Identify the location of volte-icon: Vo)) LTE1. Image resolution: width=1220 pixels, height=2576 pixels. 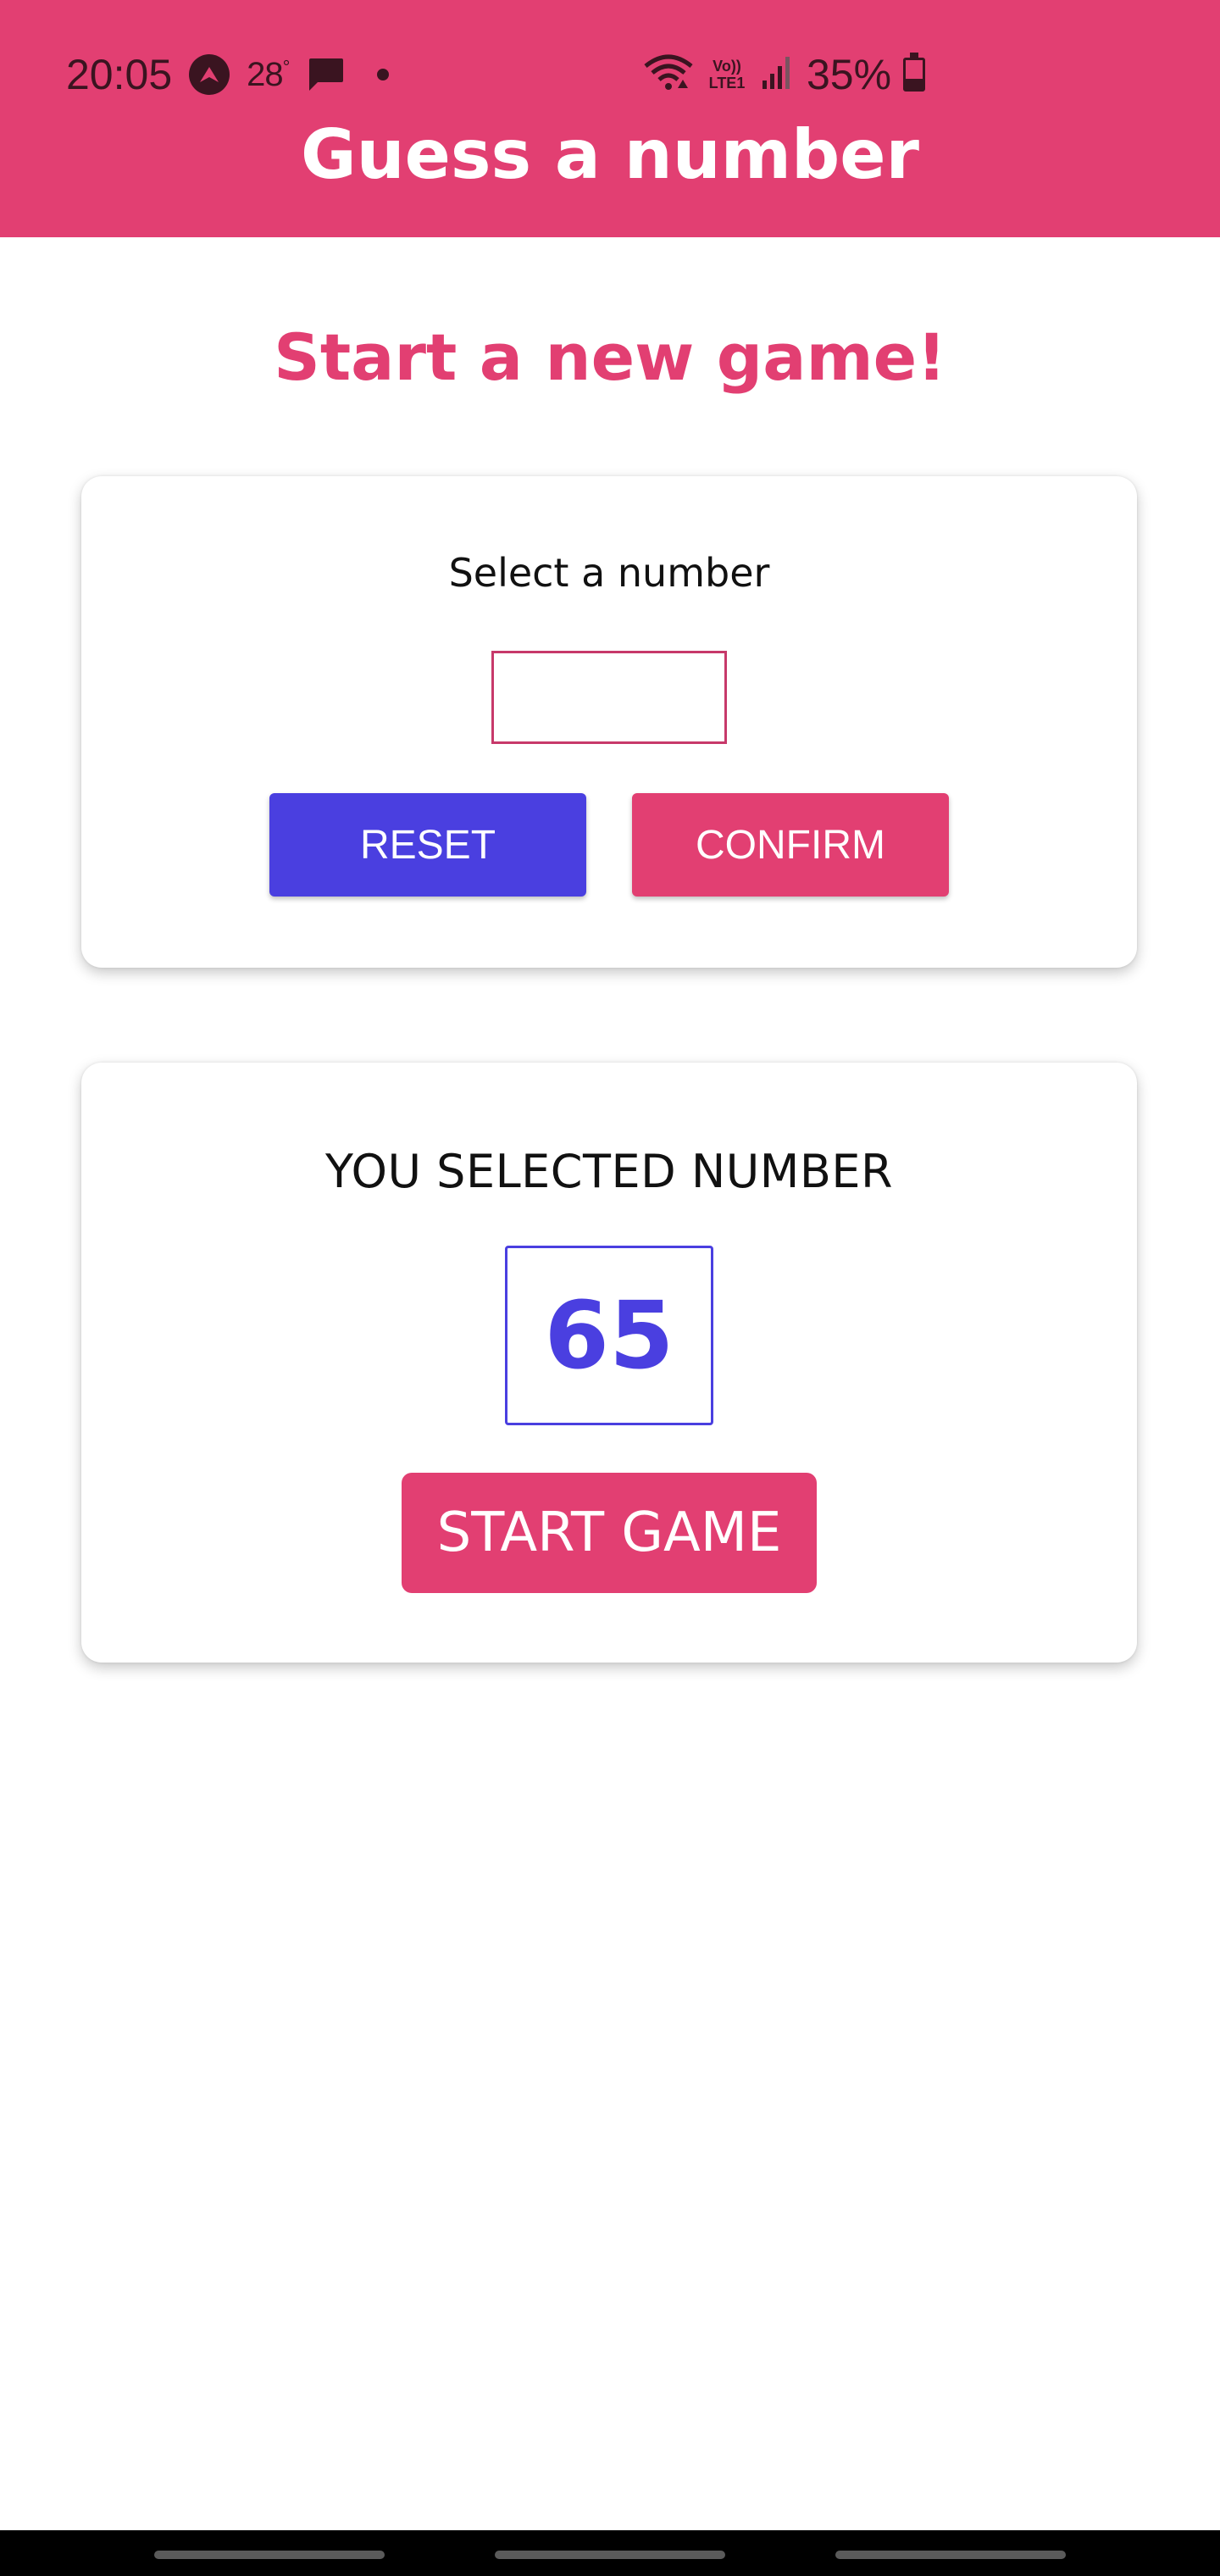
(727, 75).